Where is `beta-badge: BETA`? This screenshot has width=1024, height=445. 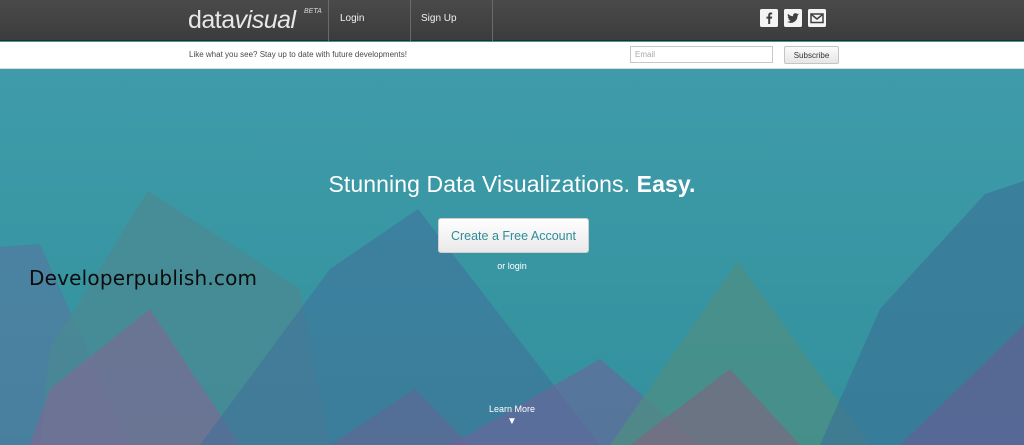 beta-badge: BETA is located at coordinates (313, 11).